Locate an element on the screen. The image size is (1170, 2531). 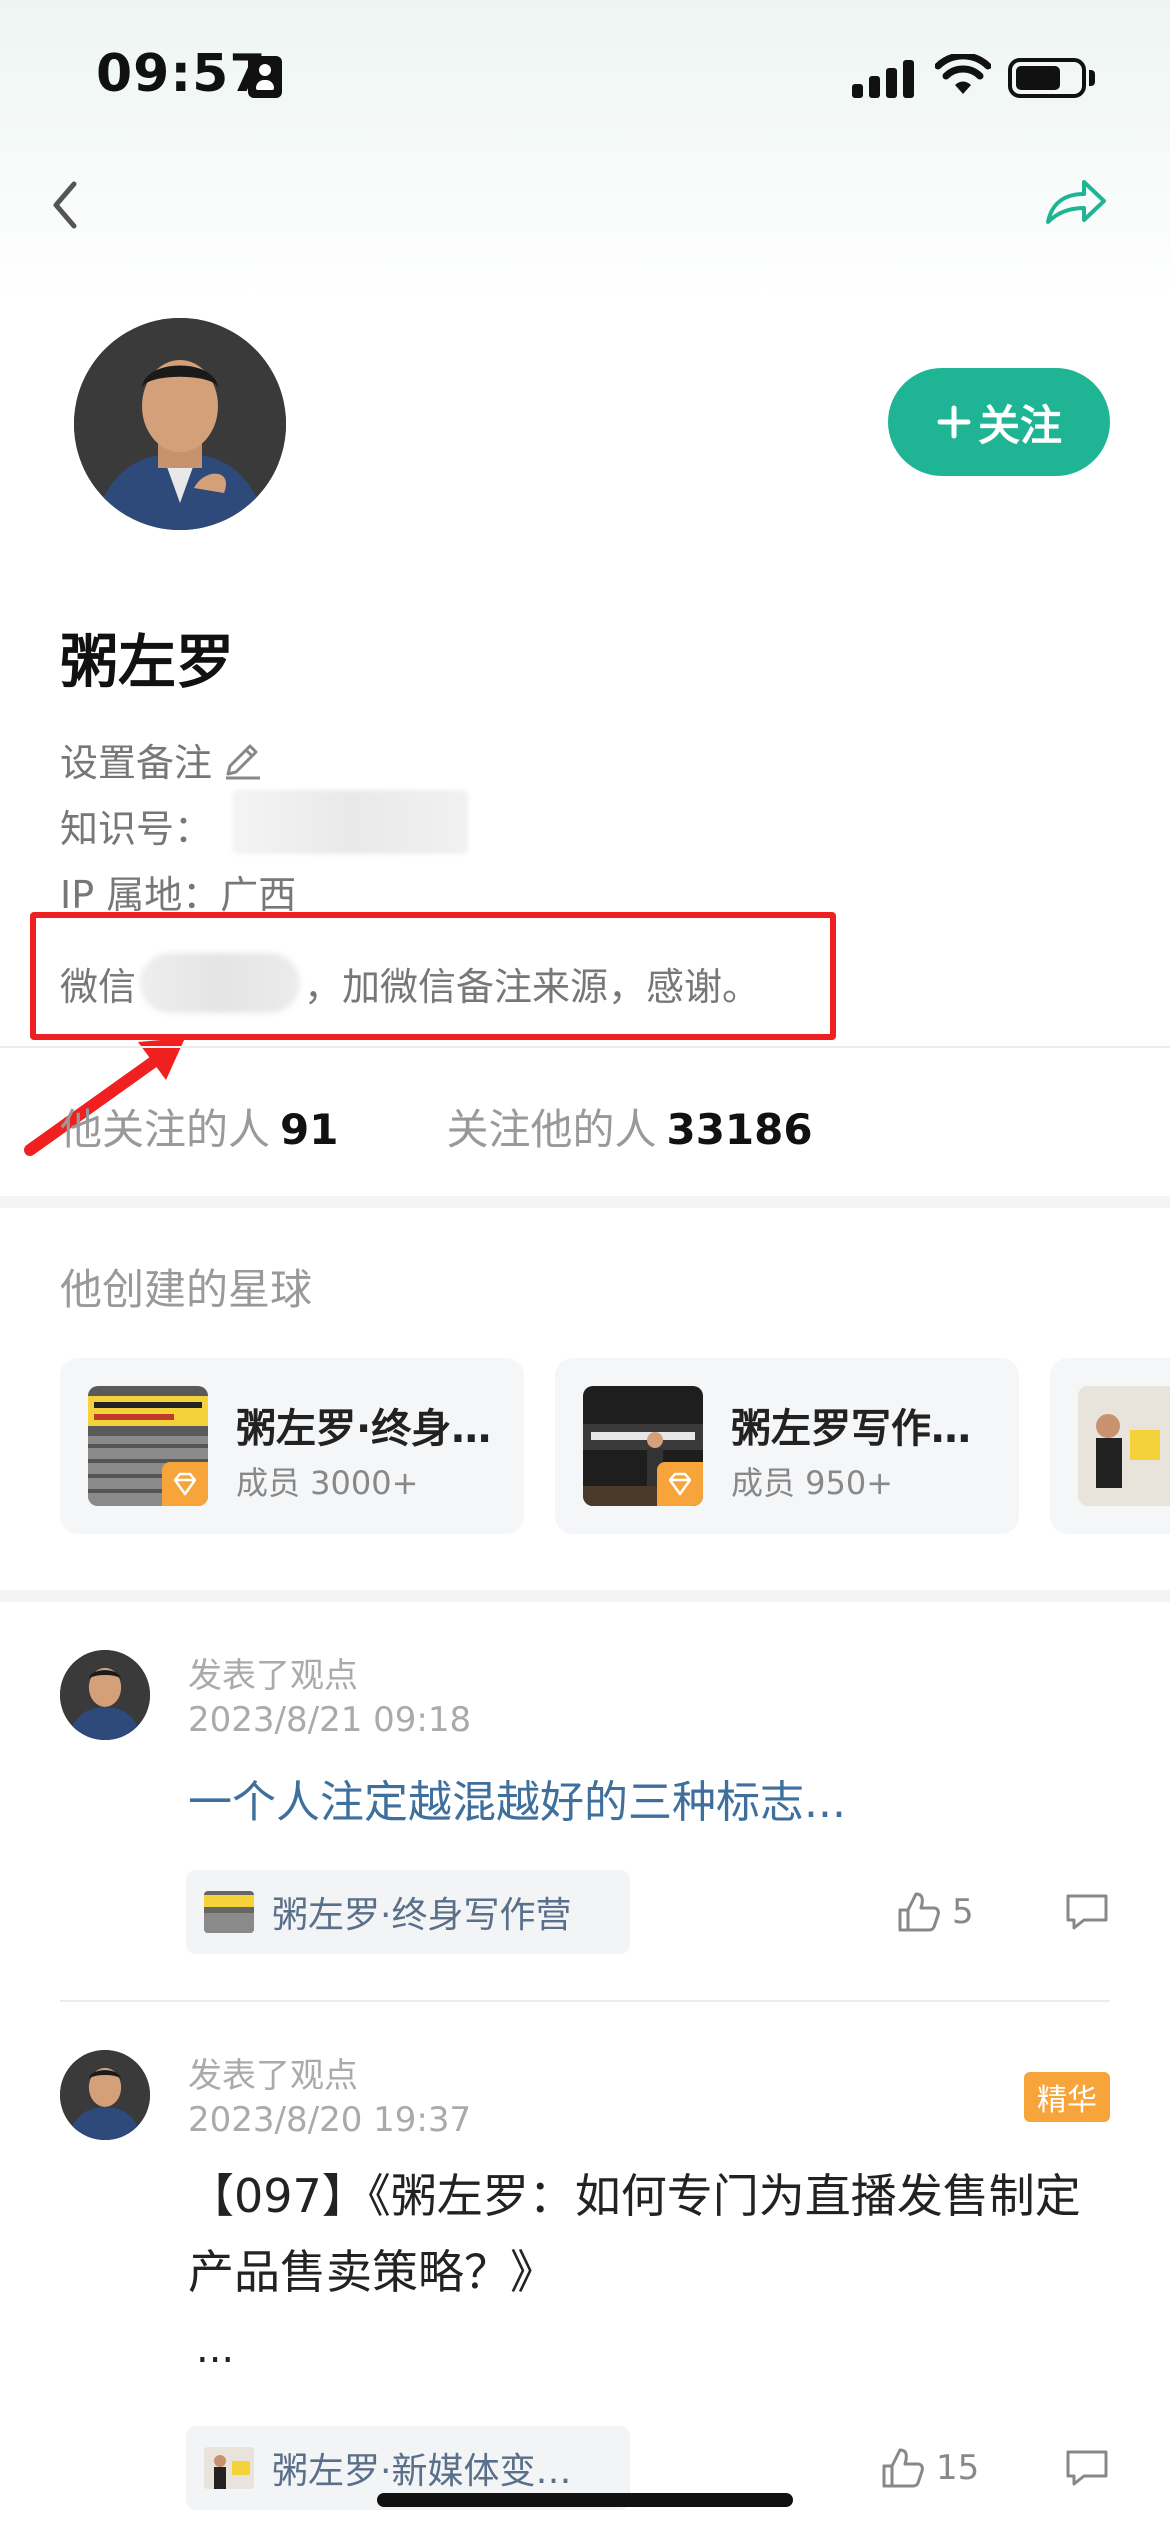
plus-icon is located at coordinates (954, 422).